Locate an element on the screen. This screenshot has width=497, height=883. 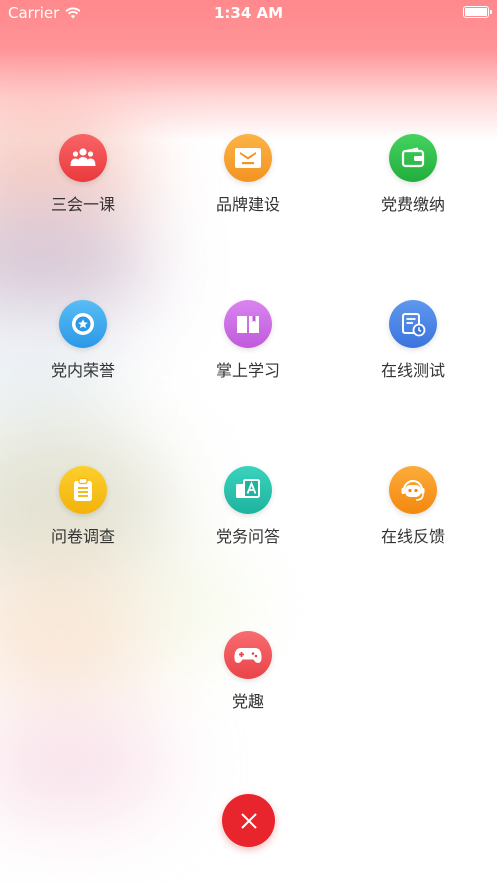
menu-item-party-fun: 党趣 is located at coordinates (248, 671).